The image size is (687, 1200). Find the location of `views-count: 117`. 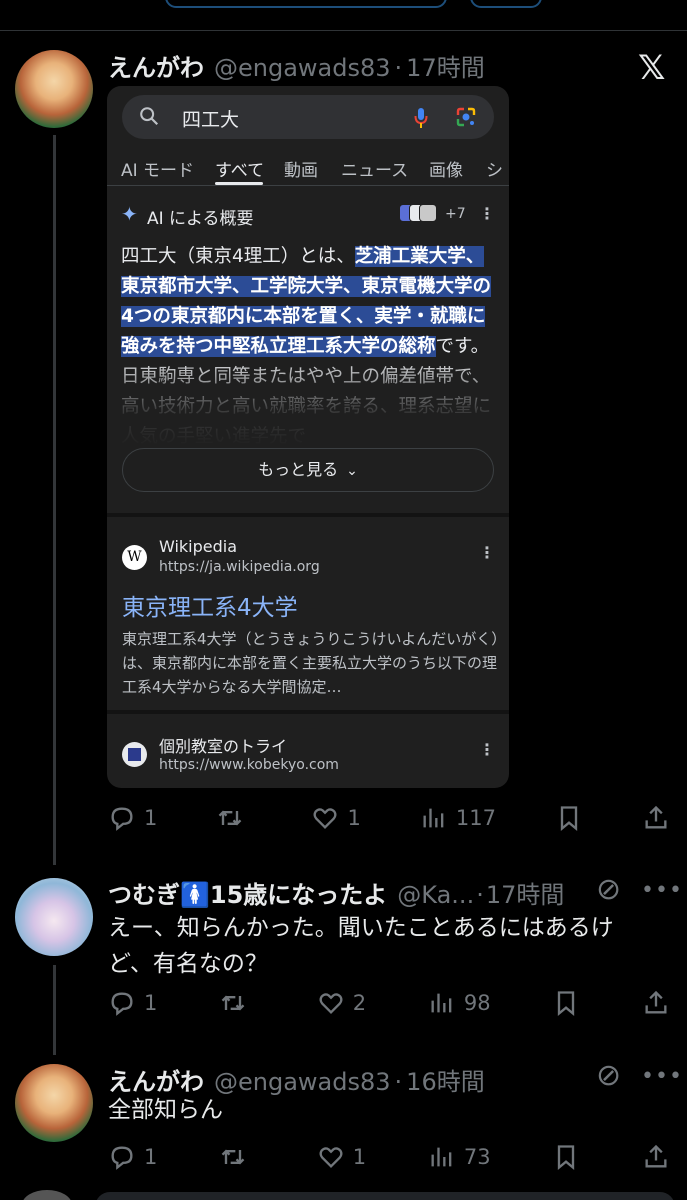

views-count: 117 is located at coordinates (475, 818).